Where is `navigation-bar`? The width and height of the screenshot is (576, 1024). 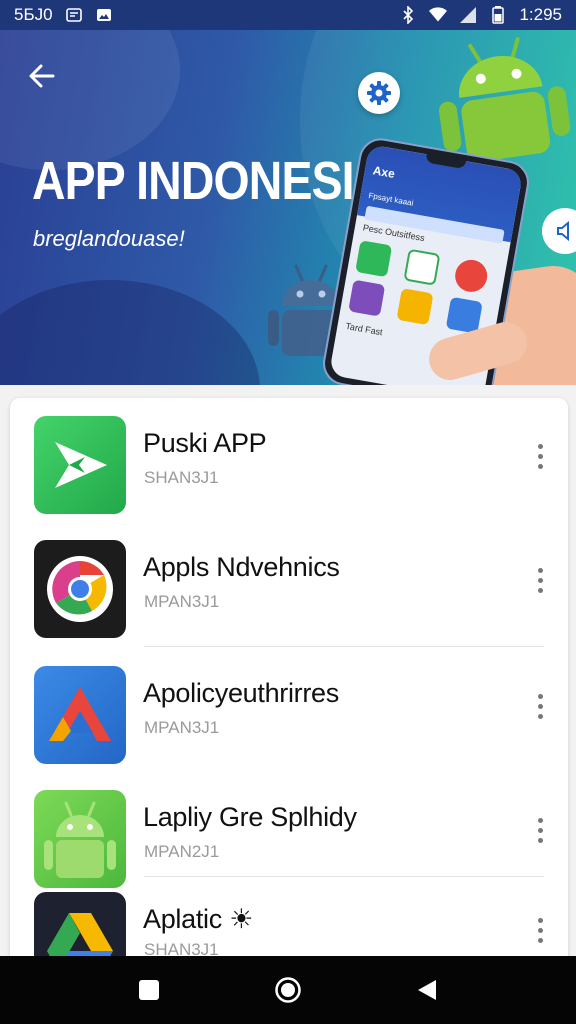
navigation-bar is located at coordinates (288, 990).